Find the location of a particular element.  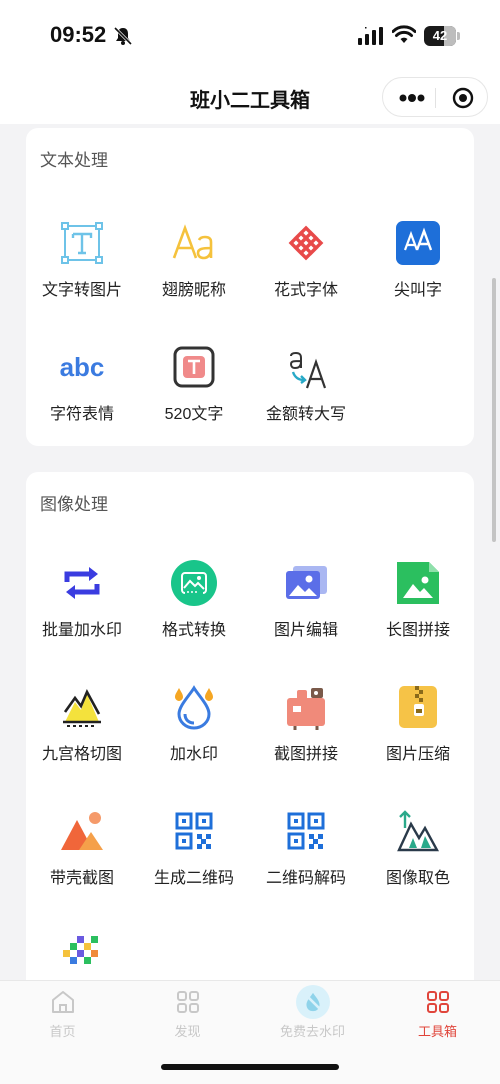

tool-pixel-mosaic is located at coordinates (82, 956).